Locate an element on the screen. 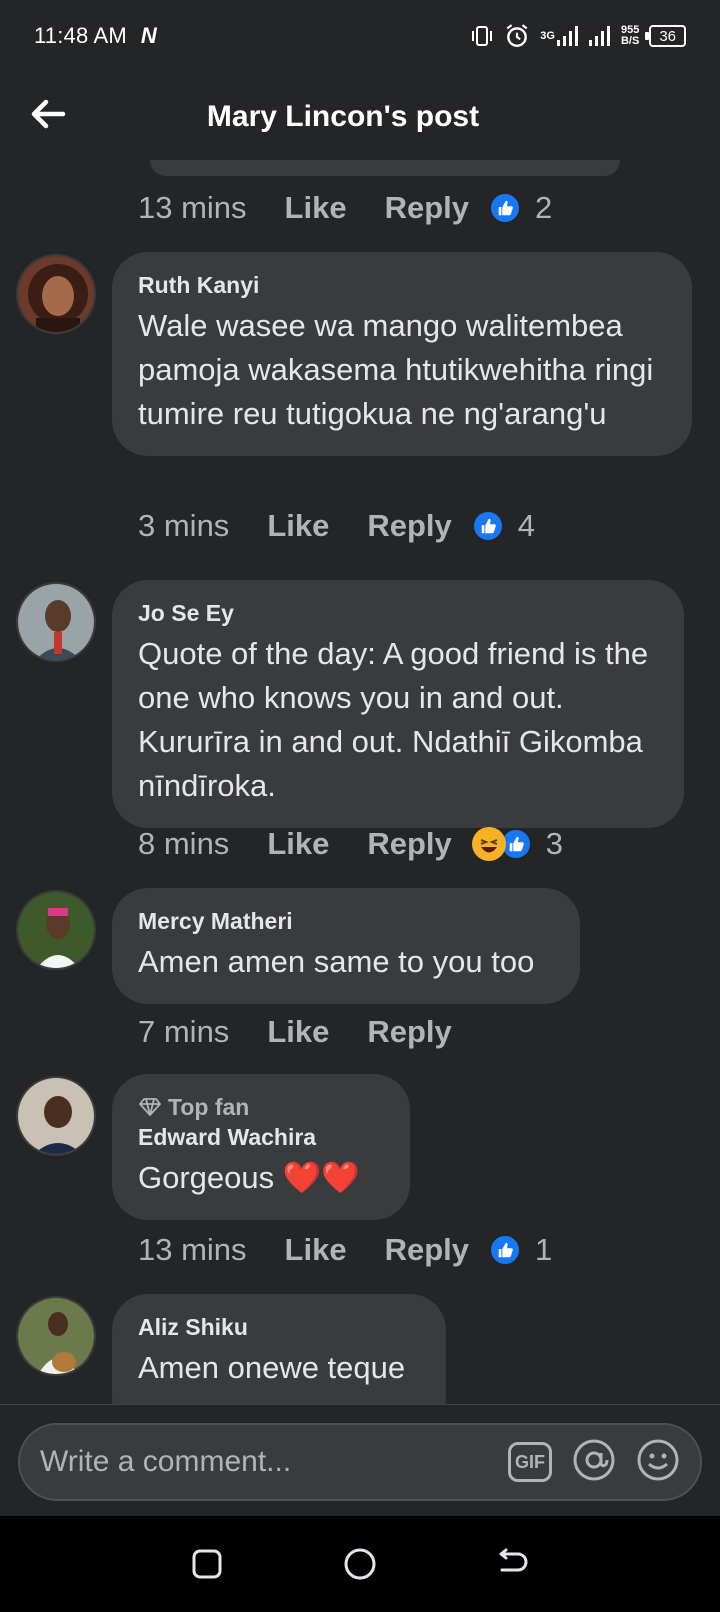 The height and width of the screenshot is (1612, 720). previous-comment-bubble is located at coordinates (385, 168).